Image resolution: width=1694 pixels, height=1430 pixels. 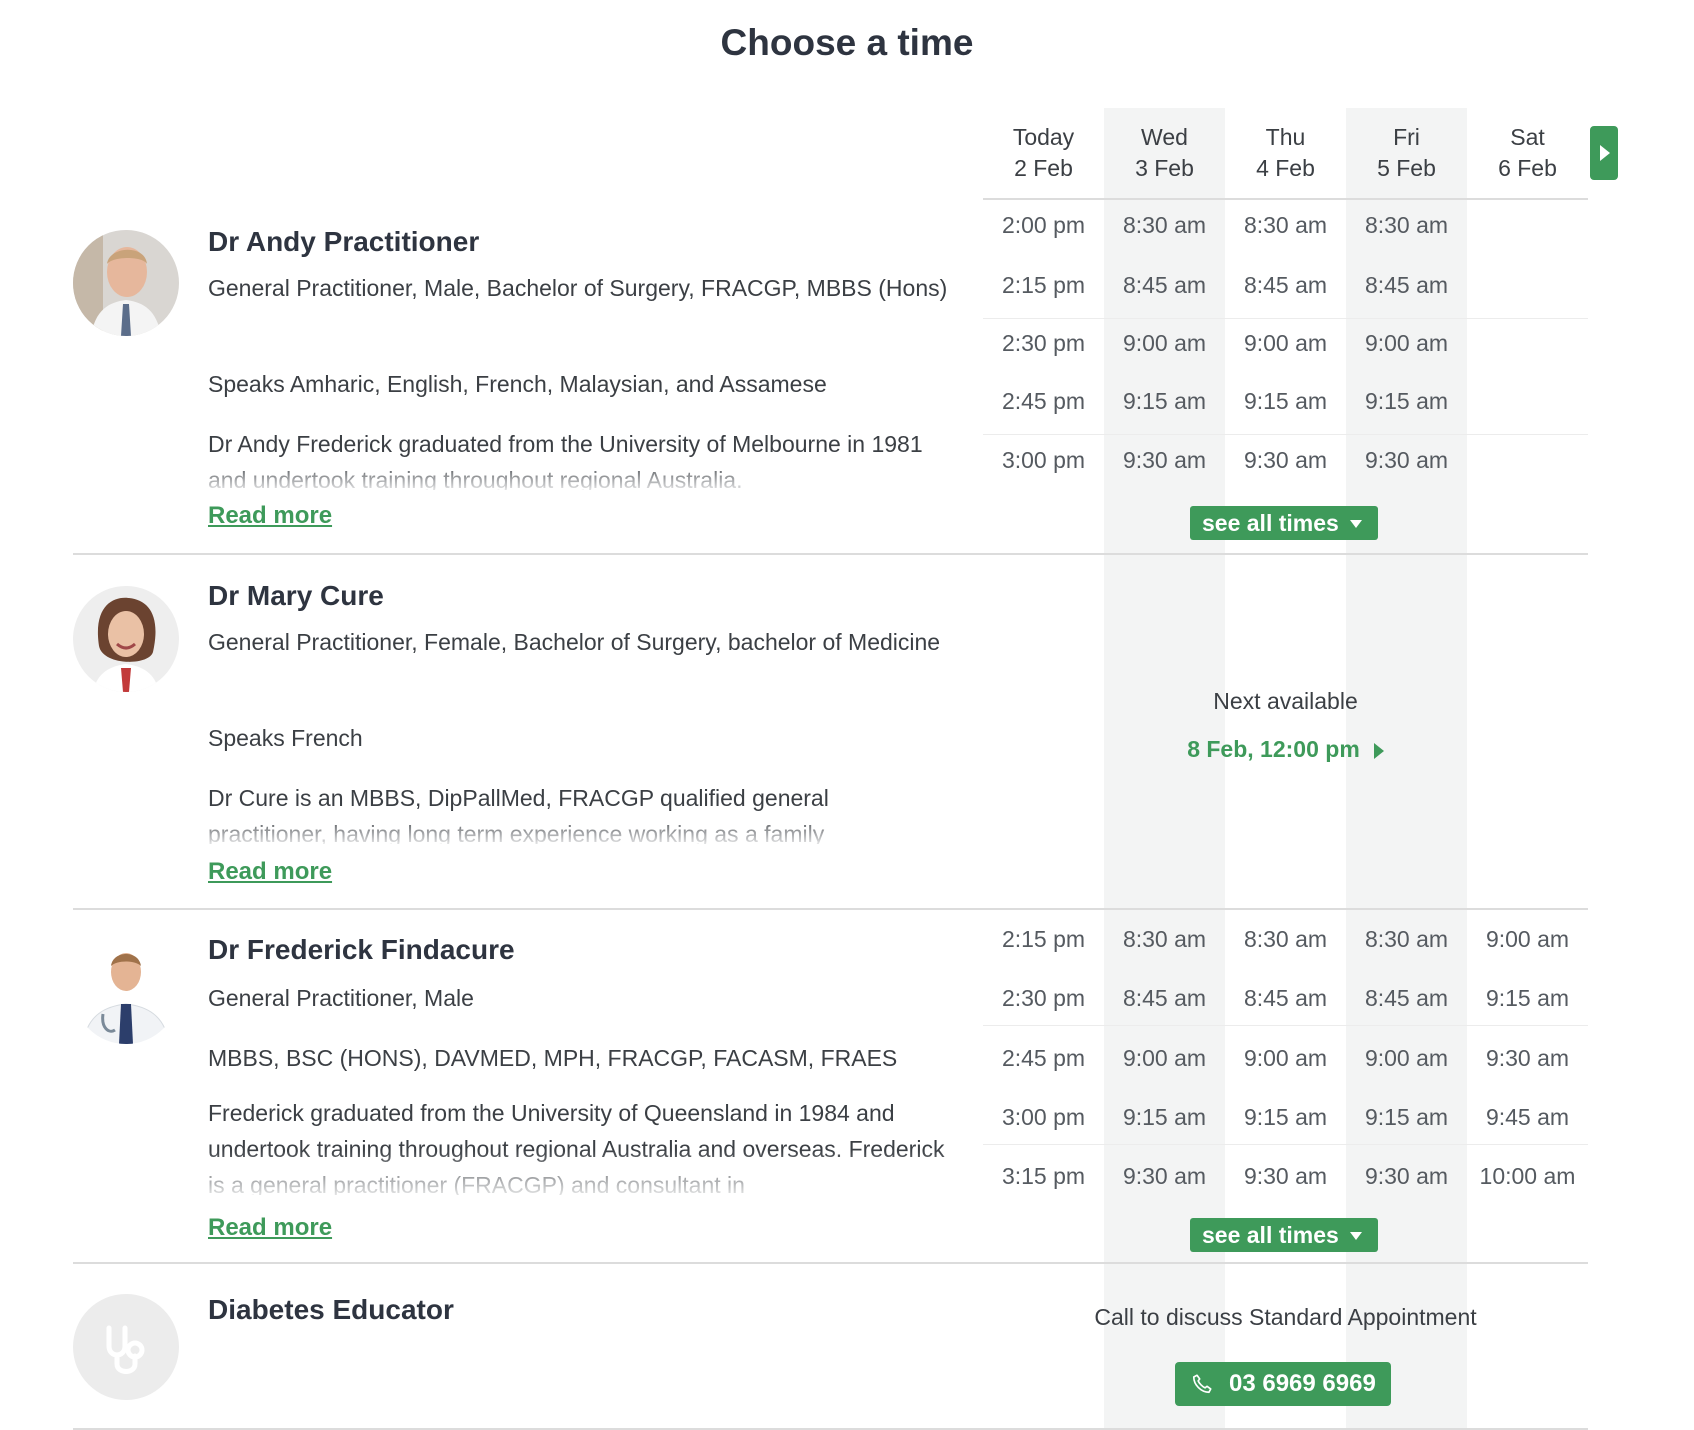 I want to click on call-to-discuss-text: Call to discuss Standard Appointment, so click(x=1285, y=1317).